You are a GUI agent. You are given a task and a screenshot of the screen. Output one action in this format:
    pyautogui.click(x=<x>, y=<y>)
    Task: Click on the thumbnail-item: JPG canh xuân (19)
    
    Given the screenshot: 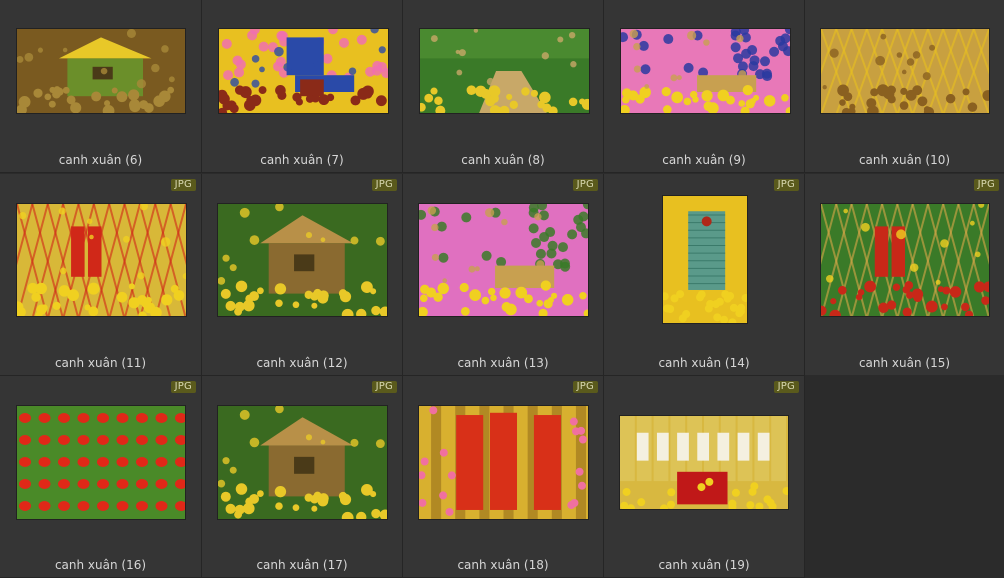 What is the action you would take?
    pyautogui.click(x=704, y=477)
    